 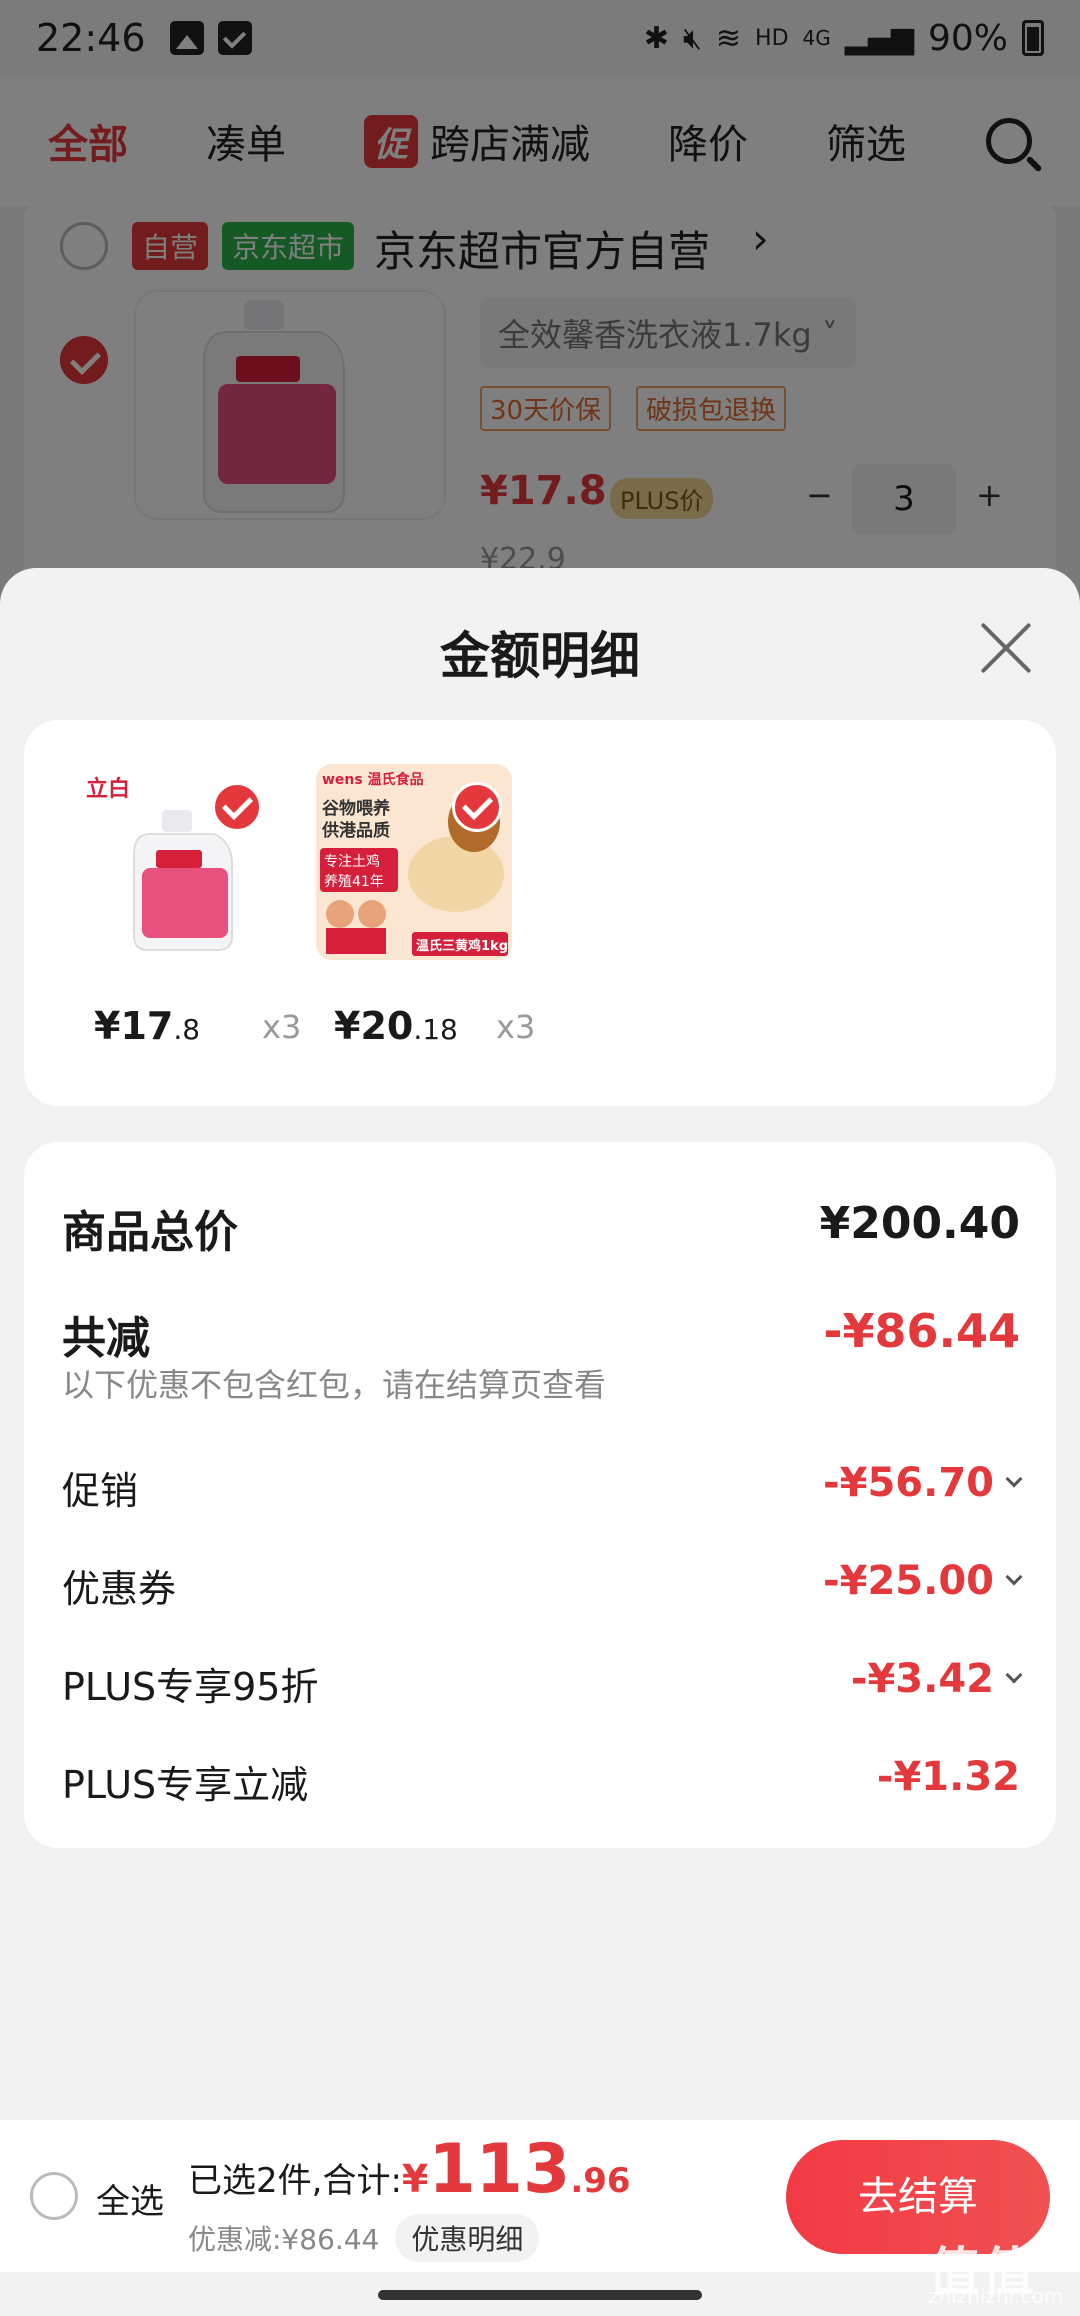 I want to click on total-summary: 已选2件,合计: ¥ 113 .96, so click(x=409, y=2169).